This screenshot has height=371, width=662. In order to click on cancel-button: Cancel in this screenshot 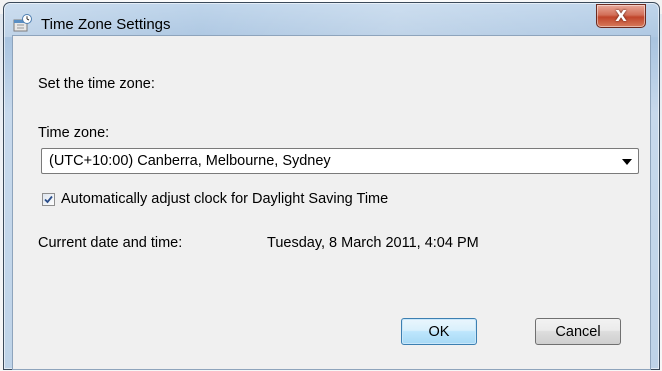, I will do `click(578, 331)`.